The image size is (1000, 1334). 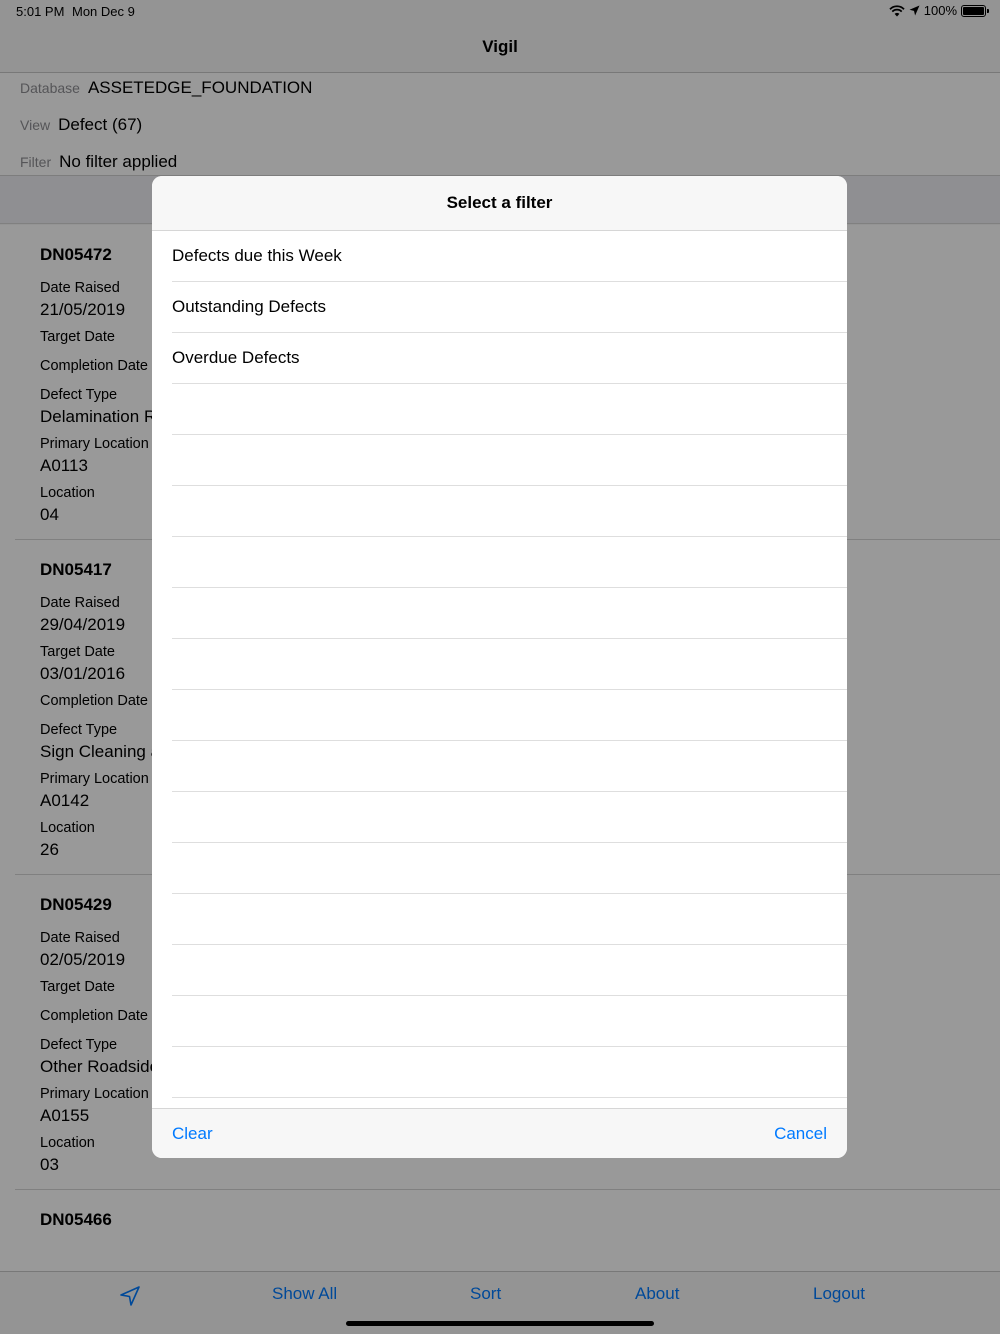 What do you see at coordinates (509, 307) in the screenshot?
I see `filter-option: Outstanding Defects` at bounding box center [509, 307].